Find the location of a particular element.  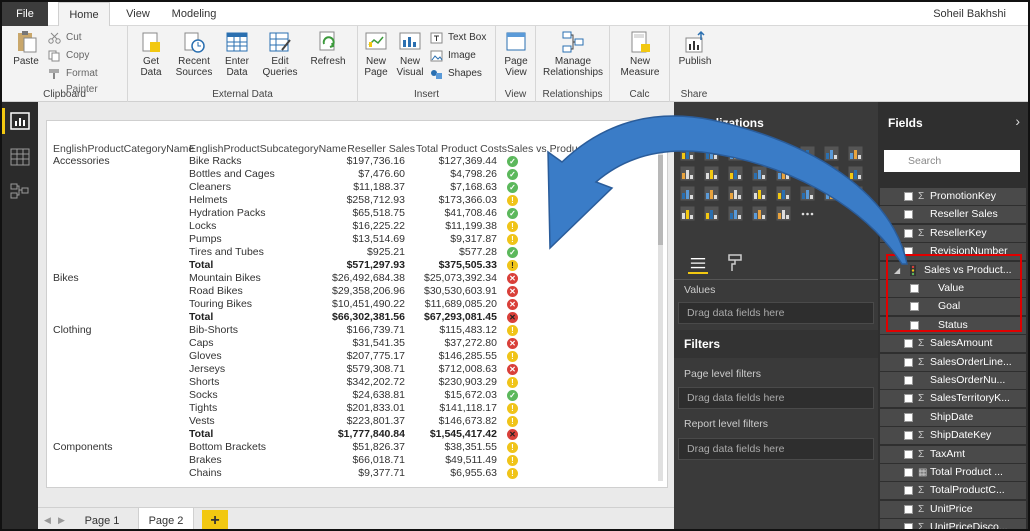

table-row: Bottles and Cages $7,476.60 $4,798.26 ✓ is located at coordinates (352, 174).